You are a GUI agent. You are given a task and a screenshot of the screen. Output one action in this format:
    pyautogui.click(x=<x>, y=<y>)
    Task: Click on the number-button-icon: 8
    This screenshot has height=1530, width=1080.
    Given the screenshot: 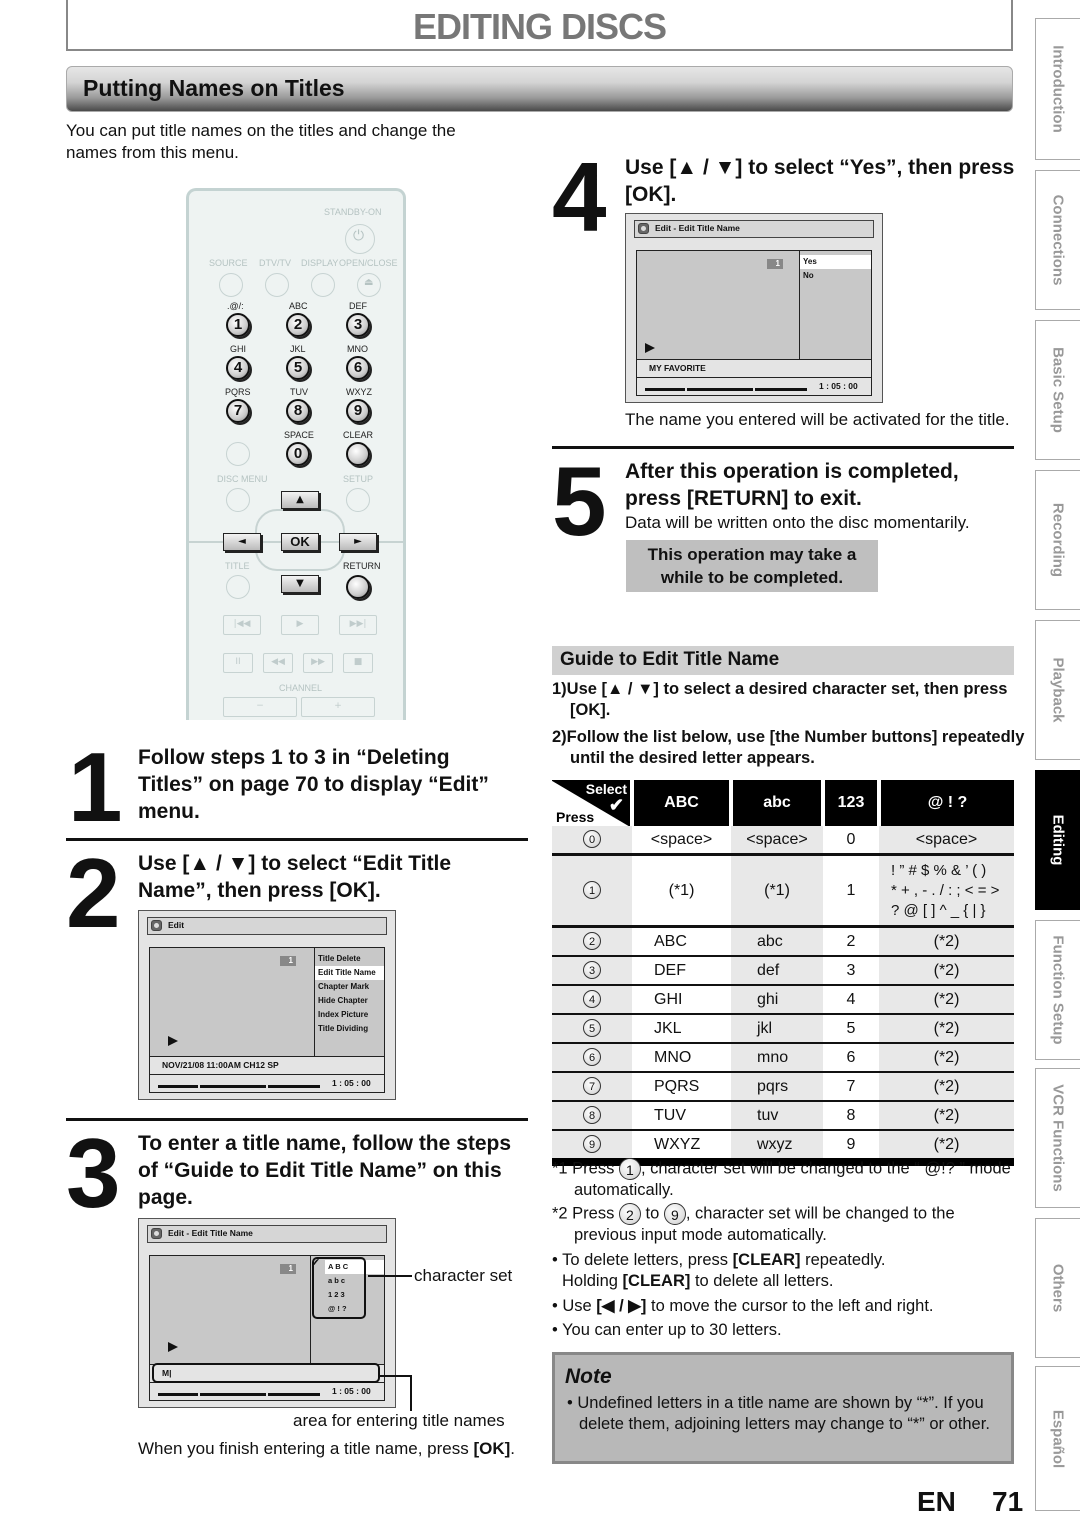 What is the action you would take?
    pyautogui.click(x=592, y=1115)
    